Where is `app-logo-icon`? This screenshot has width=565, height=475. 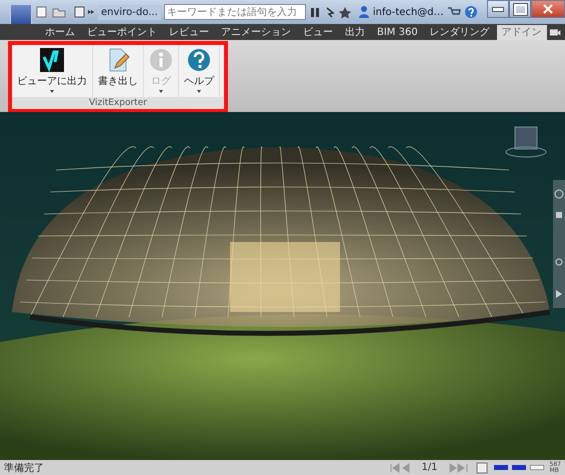
app-logo-icon is located at coordinates (21, 15).